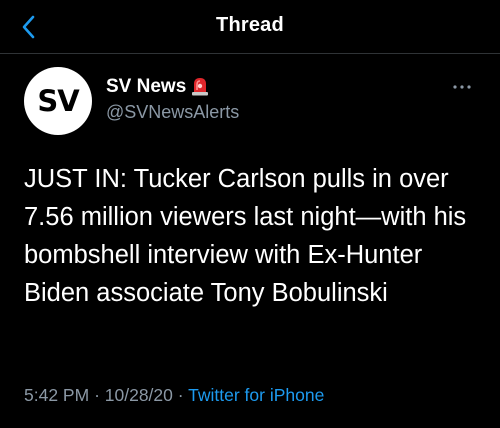 The height and width of the screenshot is (428, 500). What do you see at coordinates (256, 395) in the screenshot?
I see `tweet-source-link: Twitter for iPhone` at bounding box center [256, 395].